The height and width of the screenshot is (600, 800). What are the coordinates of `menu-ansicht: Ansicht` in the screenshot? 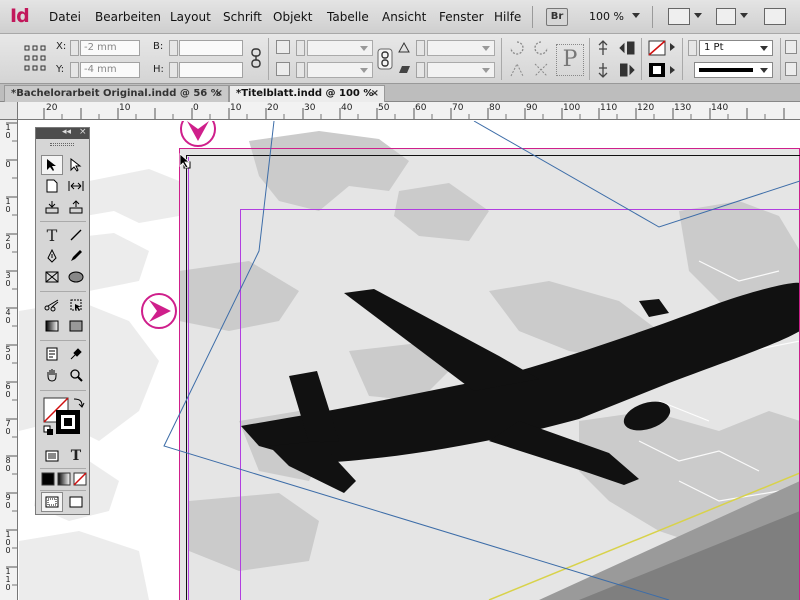 It's located at (404, 17).